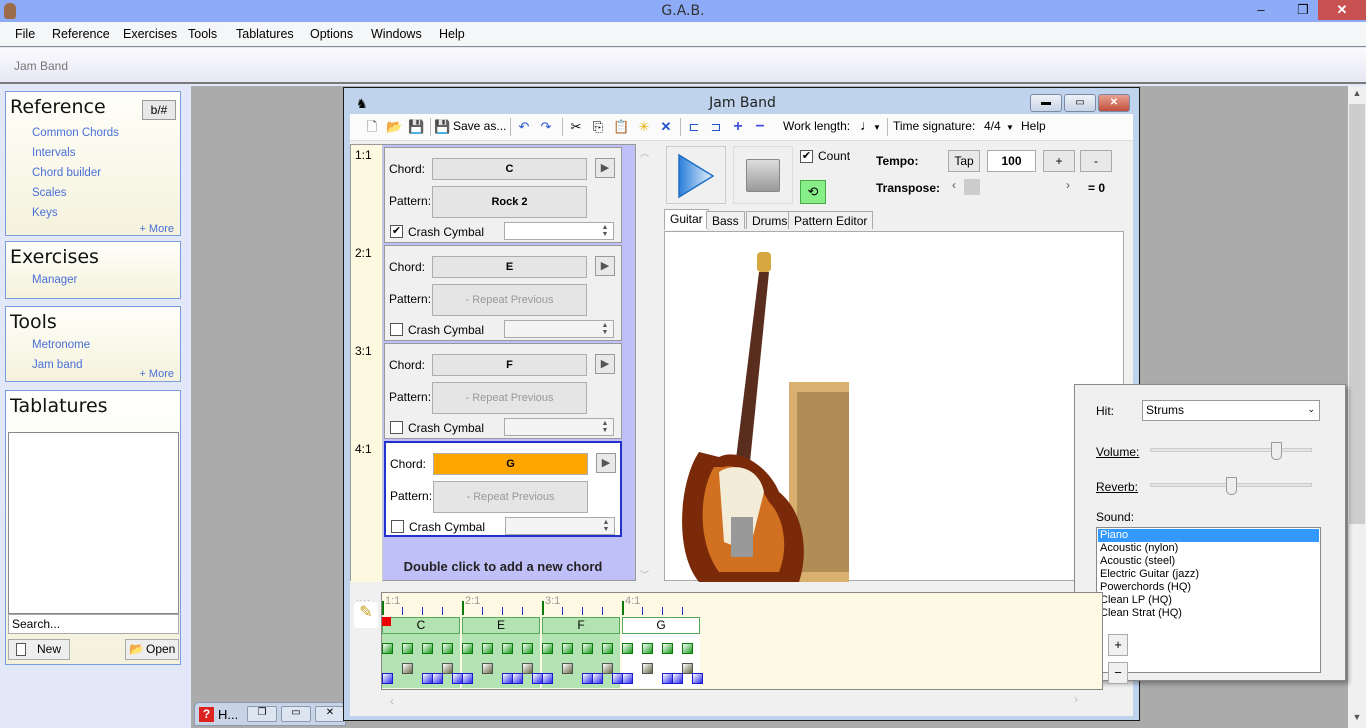 Image resolution: width=1366 pixels, height=728 pixels. Describe the element at coordinates (265, 34) in the screenshot. I see `menu-tablatures: Tablatures` at that location.